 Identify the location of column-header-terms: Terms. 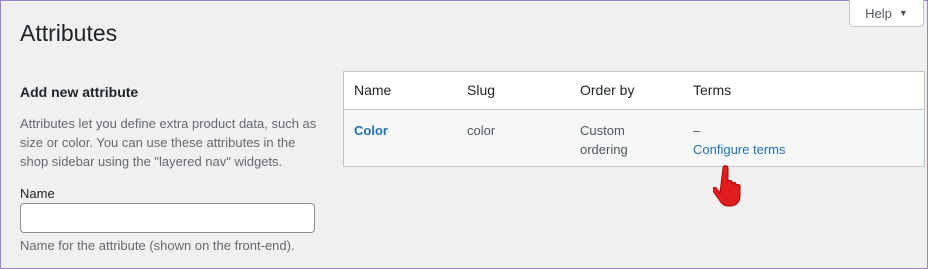
(712, 90).